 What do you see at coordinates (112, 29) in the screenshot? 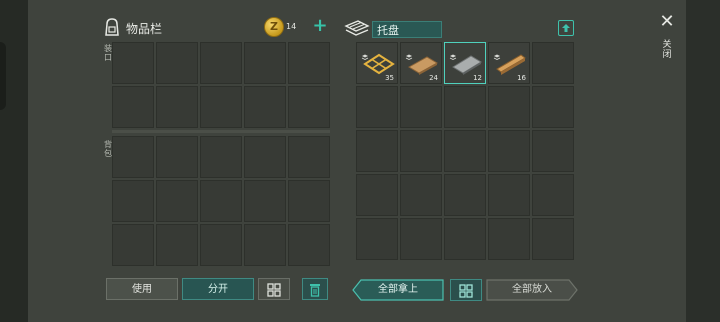
I see `backpack-icon` at bounding box center [112, 29].